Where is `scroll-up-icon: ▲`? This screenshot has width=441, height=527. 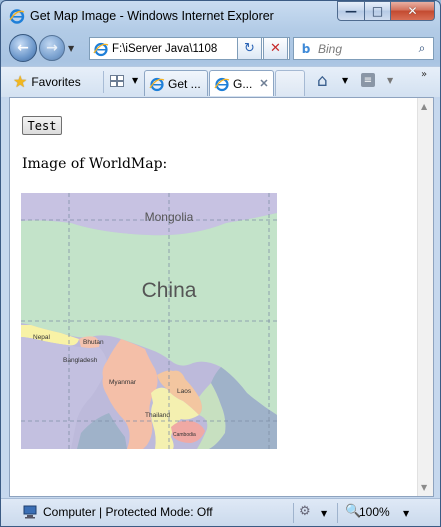 scroll-up-icon: ▲ is located at coordinates (424, 106).